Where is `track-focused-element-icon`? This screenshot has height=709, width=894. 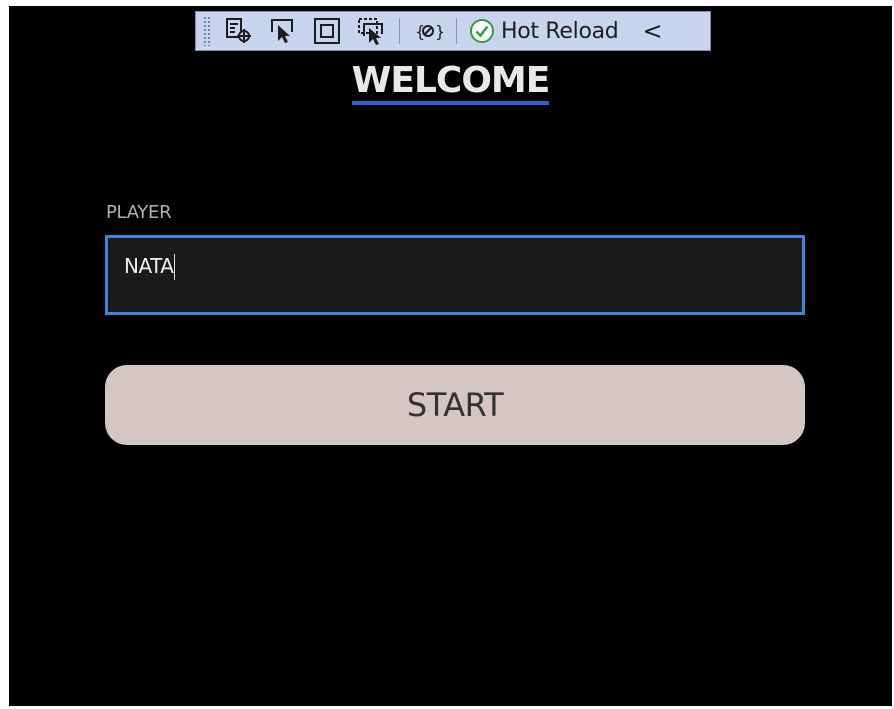 track-focused-element-icon is located at coordinates (370, 31).